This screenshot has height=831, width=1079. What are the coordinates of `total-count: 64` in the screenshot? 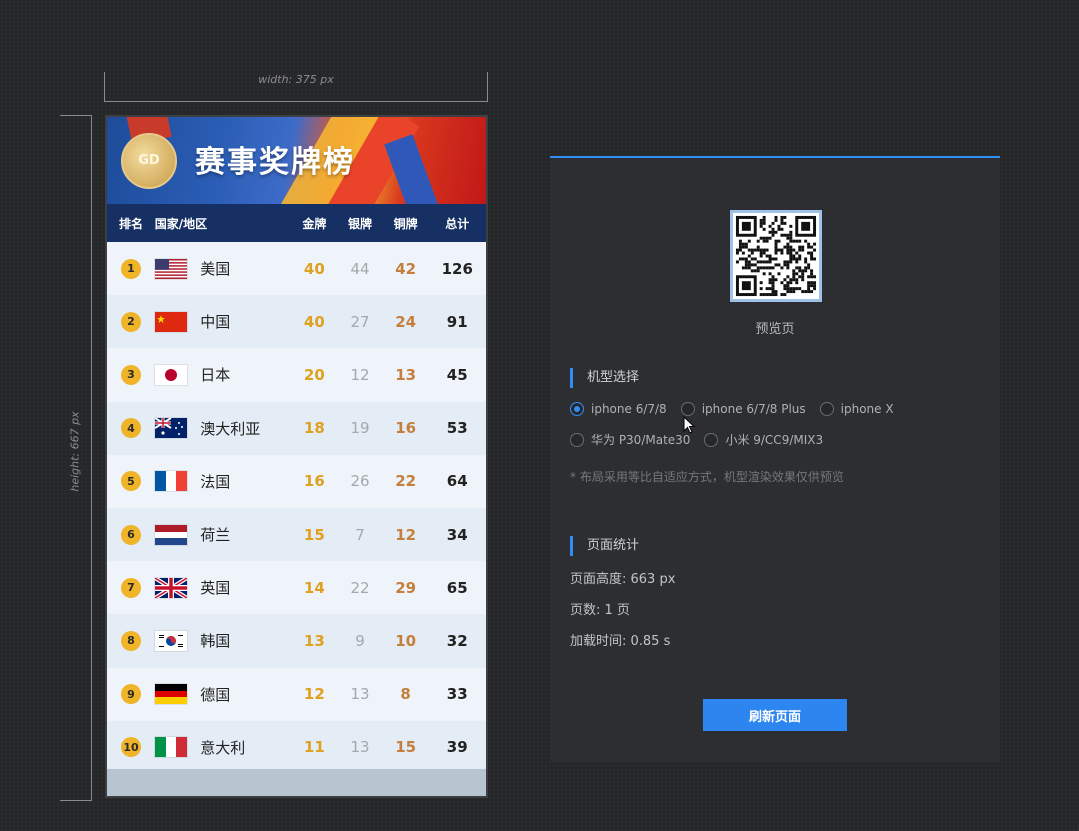 It's located at (457, 481).